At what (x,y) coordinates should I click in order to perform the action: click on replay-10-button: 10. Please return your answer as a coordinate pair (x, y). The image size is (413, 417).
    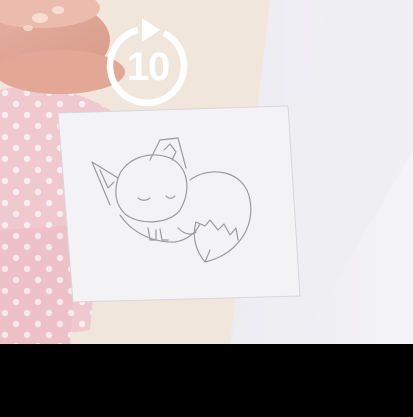
    Looking at the image, I should click on (148, 60).